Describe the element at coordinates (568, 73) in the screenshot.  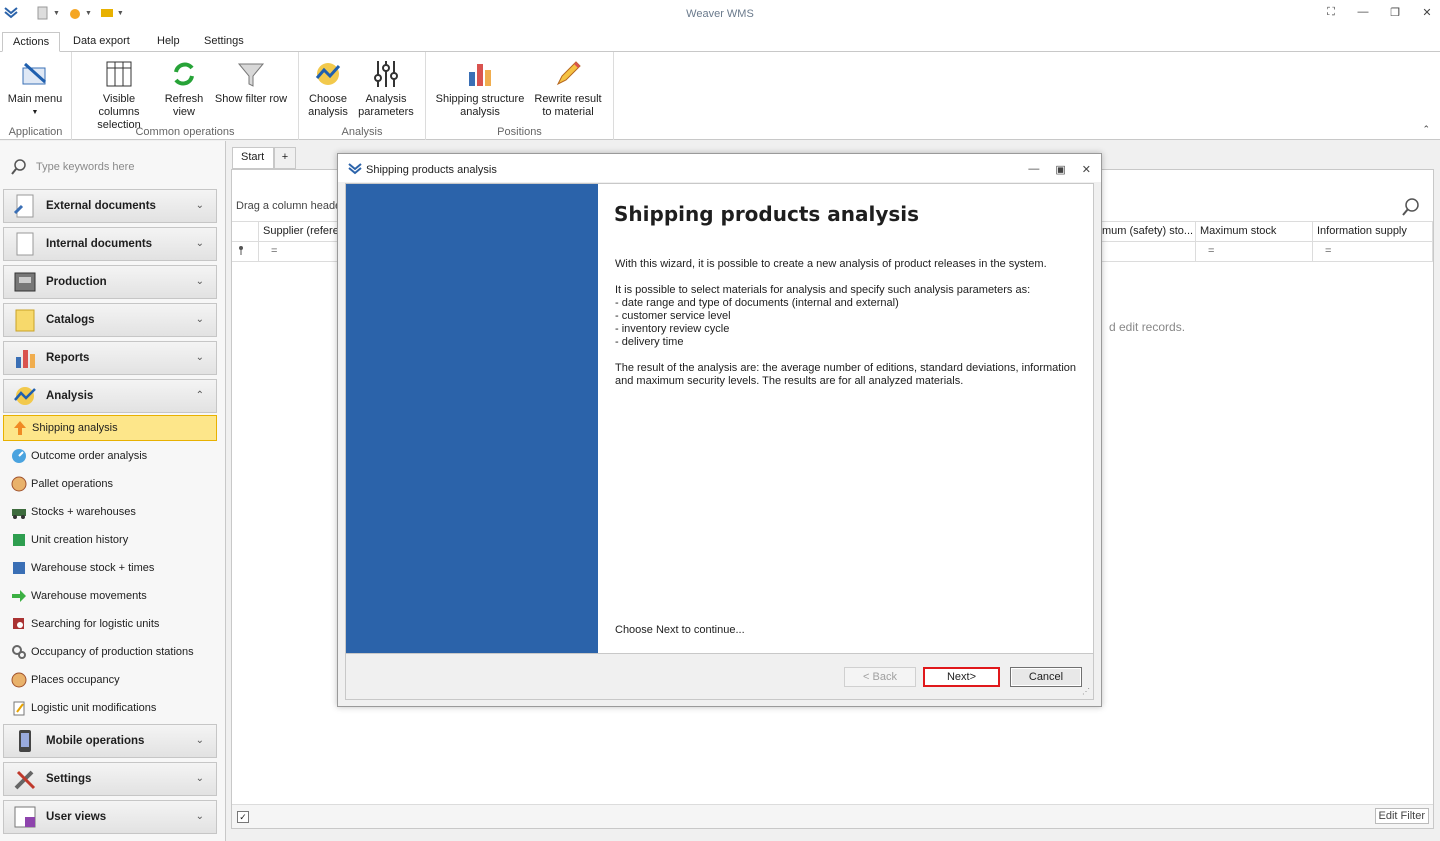
I see `pencil-icon` at that location.